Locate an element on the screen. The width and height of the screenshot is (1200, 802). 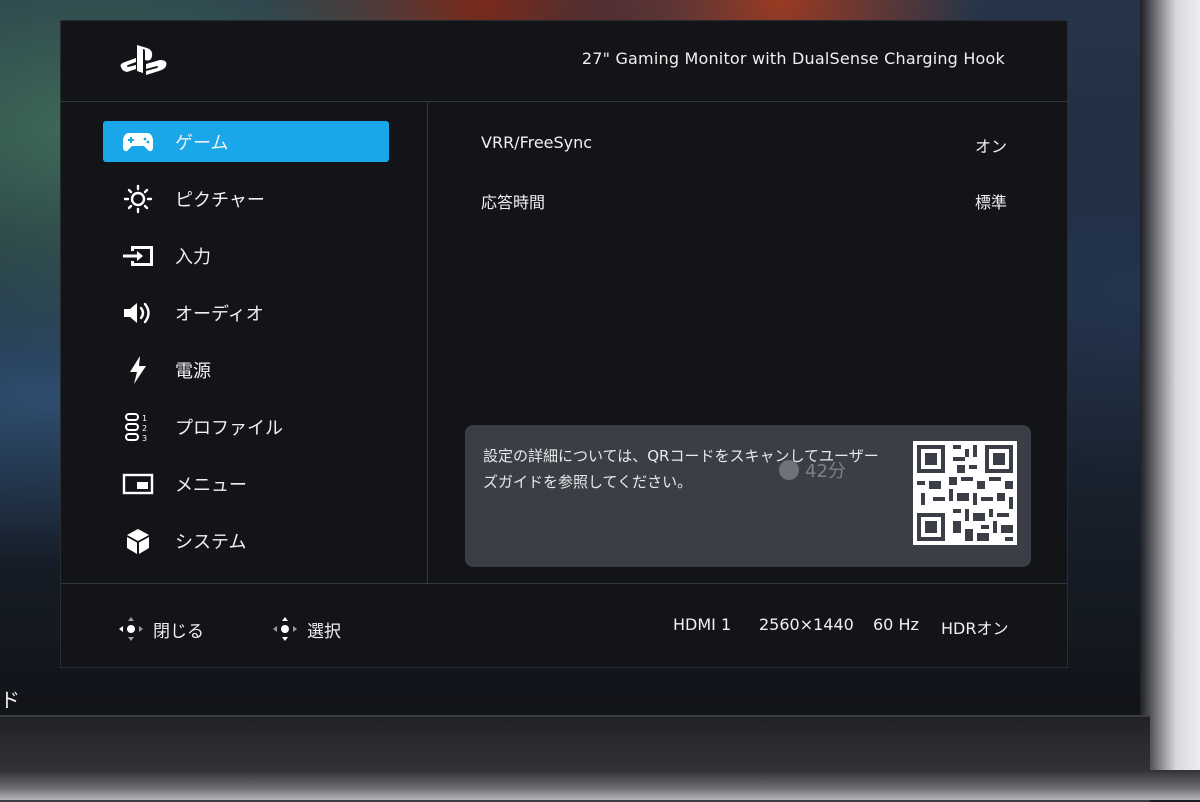
close-hint: 閉じる is located at coordinates (160, 629).